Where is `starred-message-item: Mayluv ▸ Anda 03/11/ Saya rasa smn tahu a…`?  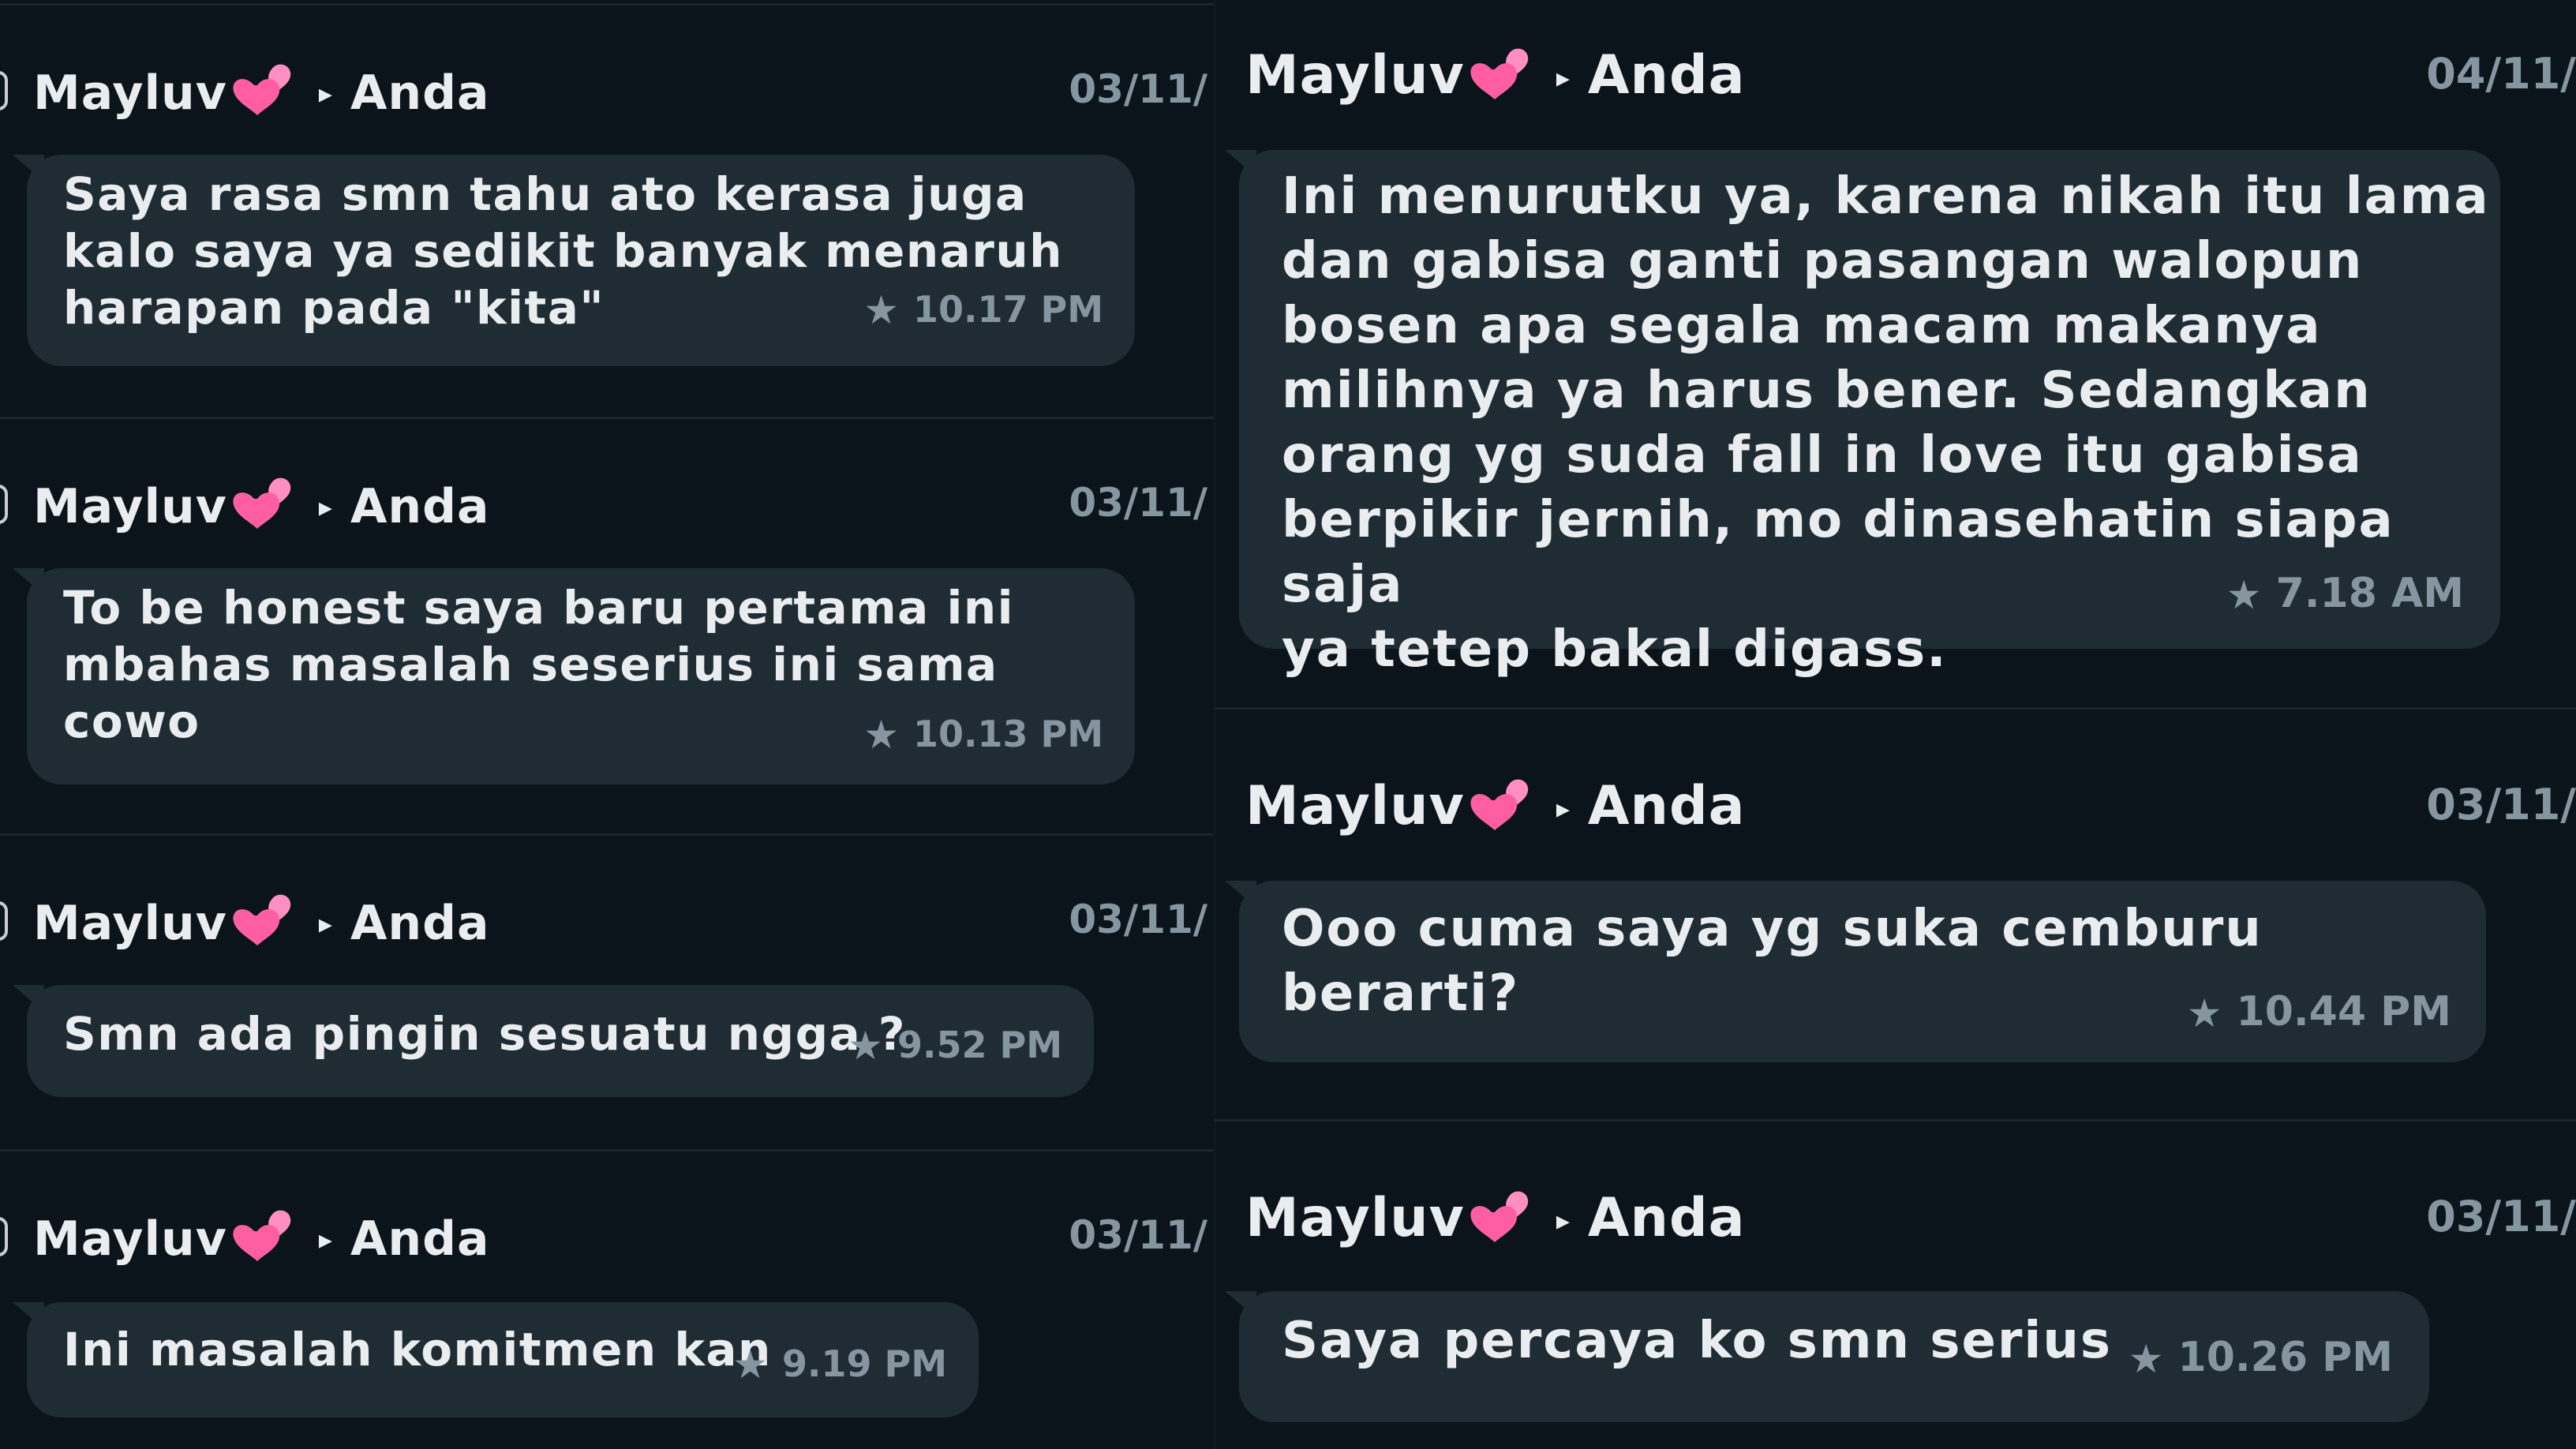 starred-message-item: Mayluv ▸ Anda 03/11/ Saya rasa smn tahu a… is located at coordinates (607, 214).